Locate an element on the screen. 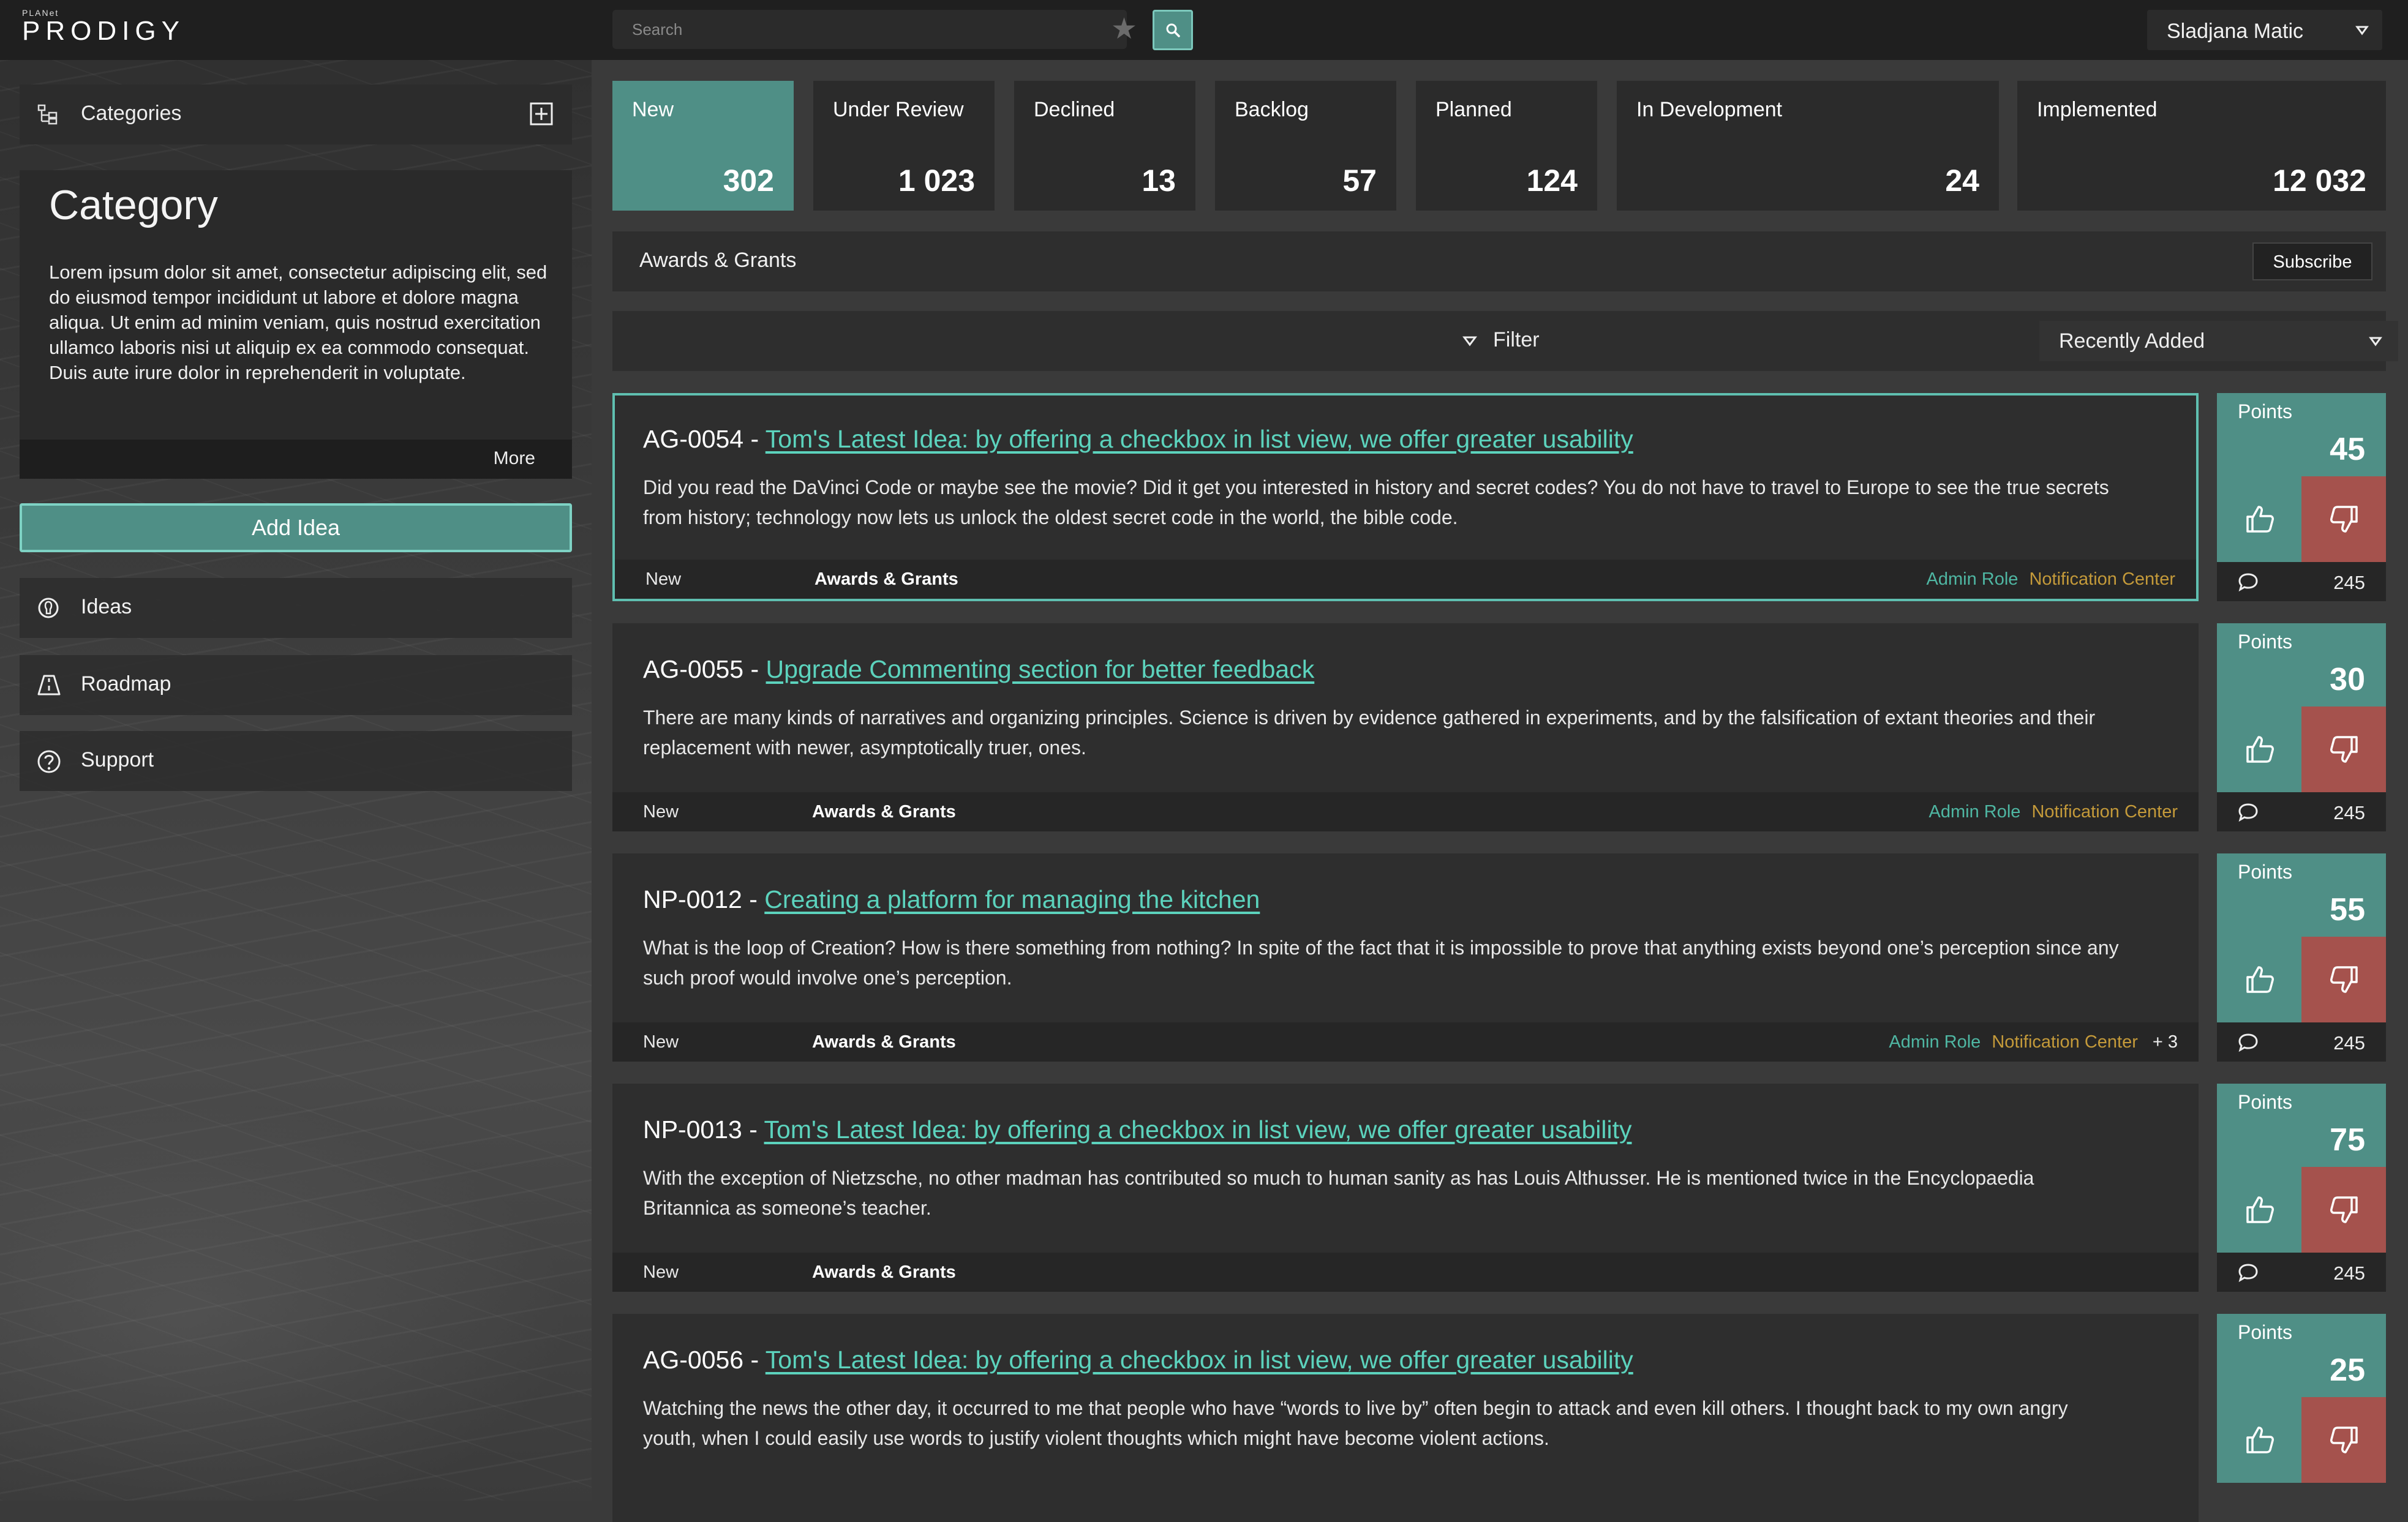  sidebar-item-label: Support is located at coordinates (117, 759).